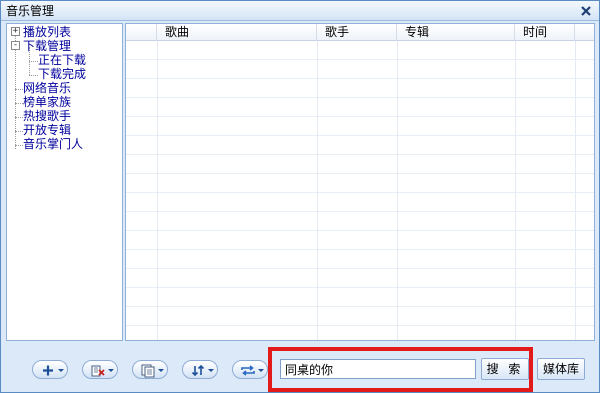 This screenshot has width=600, height=393. What do you see at coordinates (15, 31) in the screenshot?
I see `expand-icon: +` at bounding box center [15, 31].